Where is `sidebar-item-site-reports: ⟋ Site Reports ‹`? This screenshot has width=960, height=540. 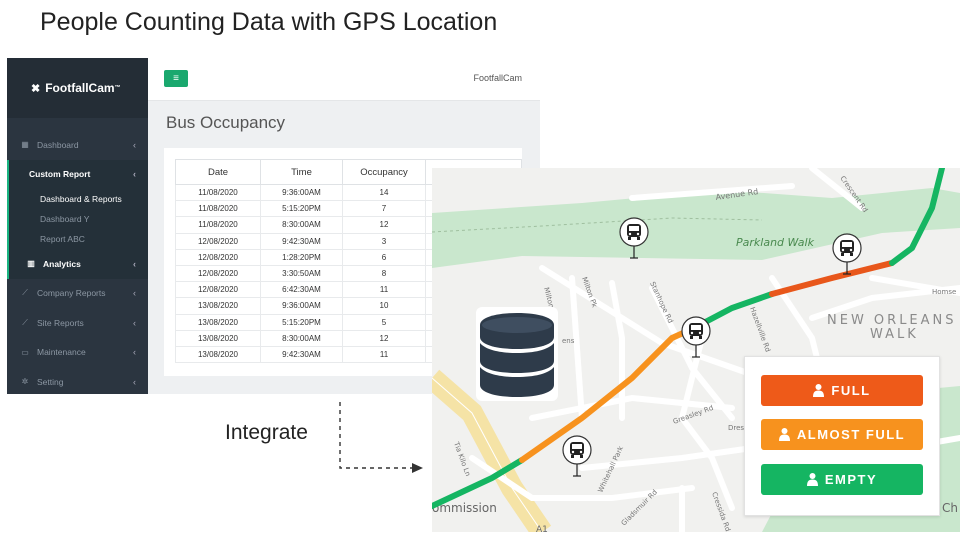
sidebar-item-site-reports: ⟋ Site Reports ‹ is located at coordinates (77, 323).